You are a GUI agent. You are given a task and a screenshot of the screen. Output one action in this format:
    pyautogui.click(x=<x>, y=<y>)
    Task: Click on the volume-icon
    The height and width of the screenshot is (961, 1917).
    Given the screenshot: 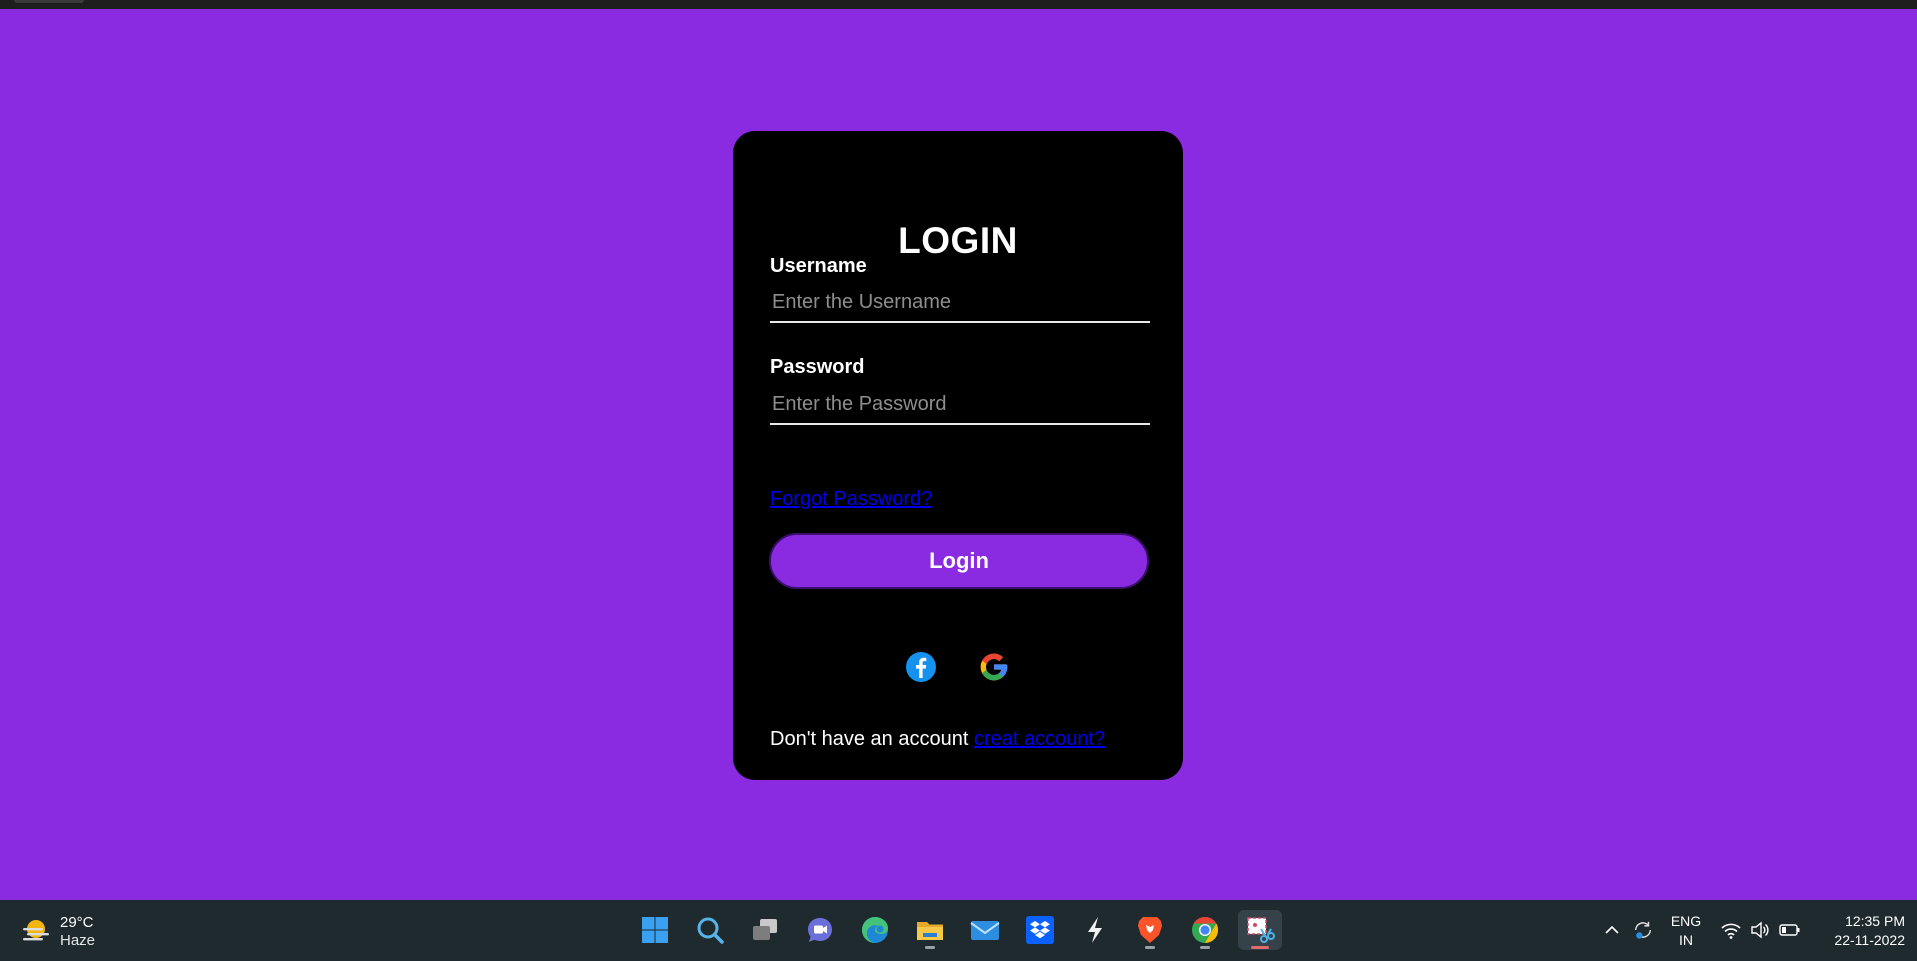 What is the action you would take?
    pyautogui.click(x=1760, y=930)
    